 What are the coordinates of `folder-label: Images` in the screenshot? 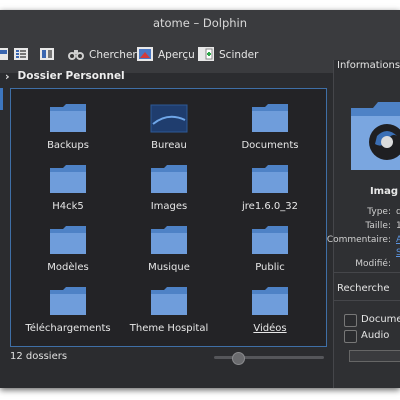 It's located at (169, 206).